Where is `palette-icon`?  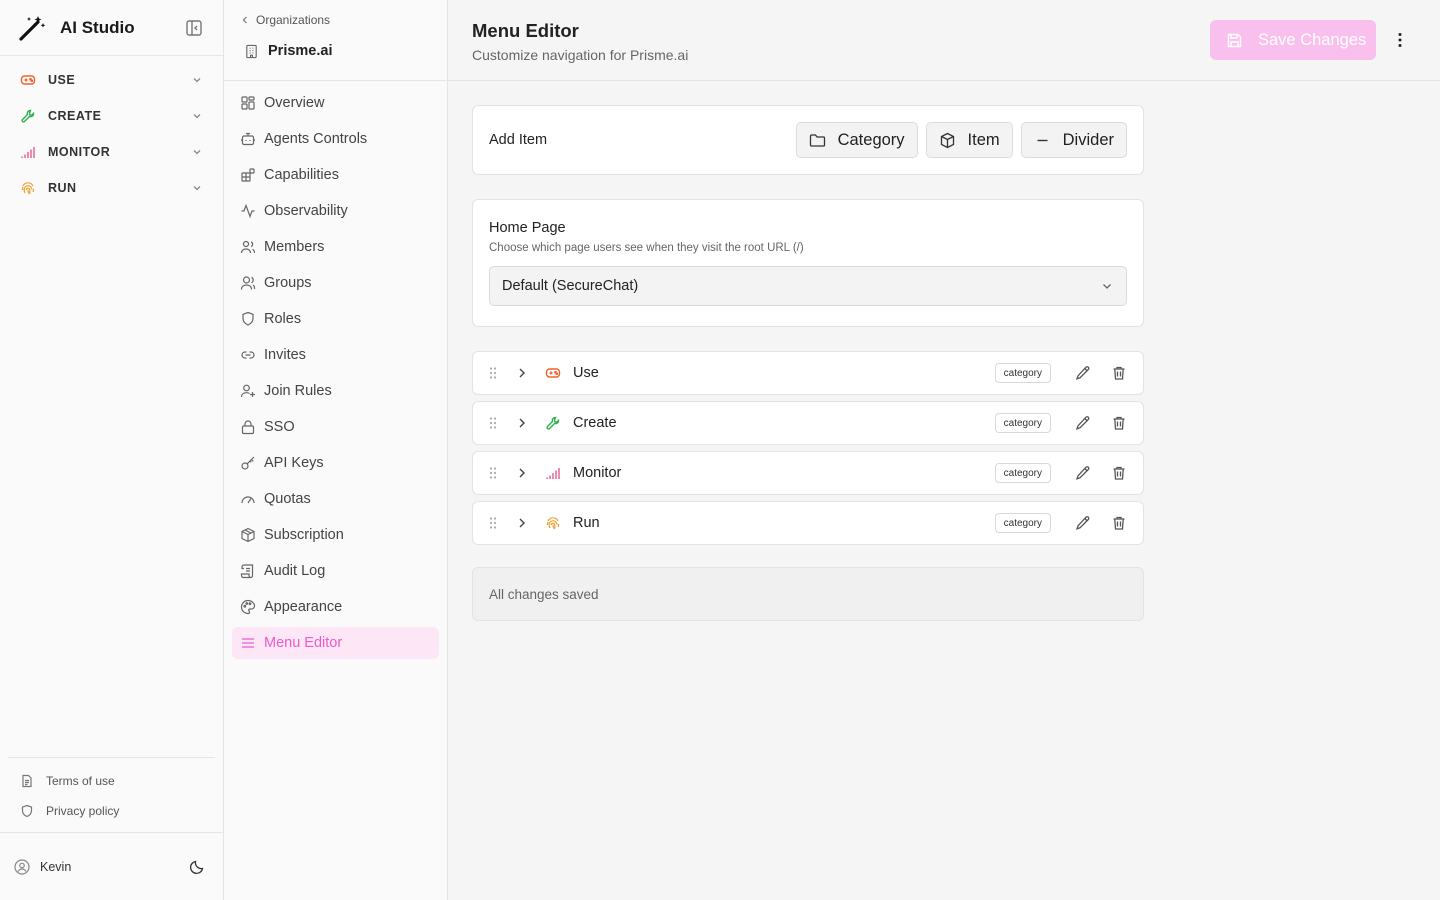 palette-icon is located at coordinates (248, 607).